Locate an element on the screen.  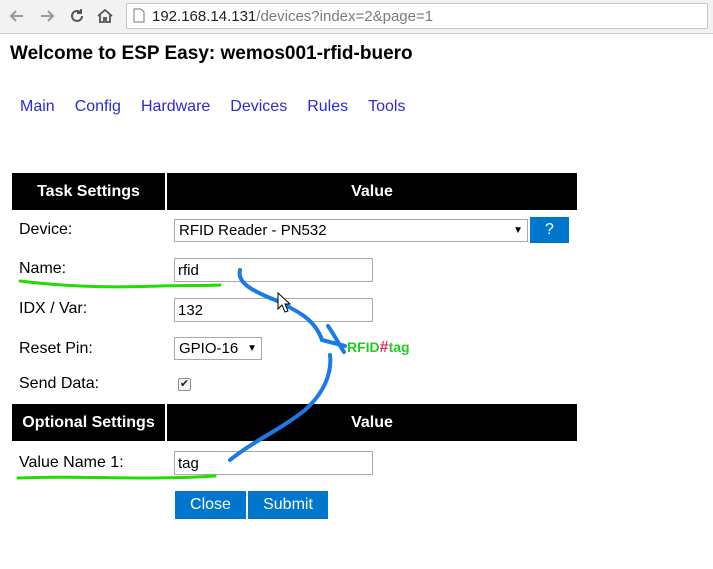
check-icon: ✔ is located at coordinates (184, 384).